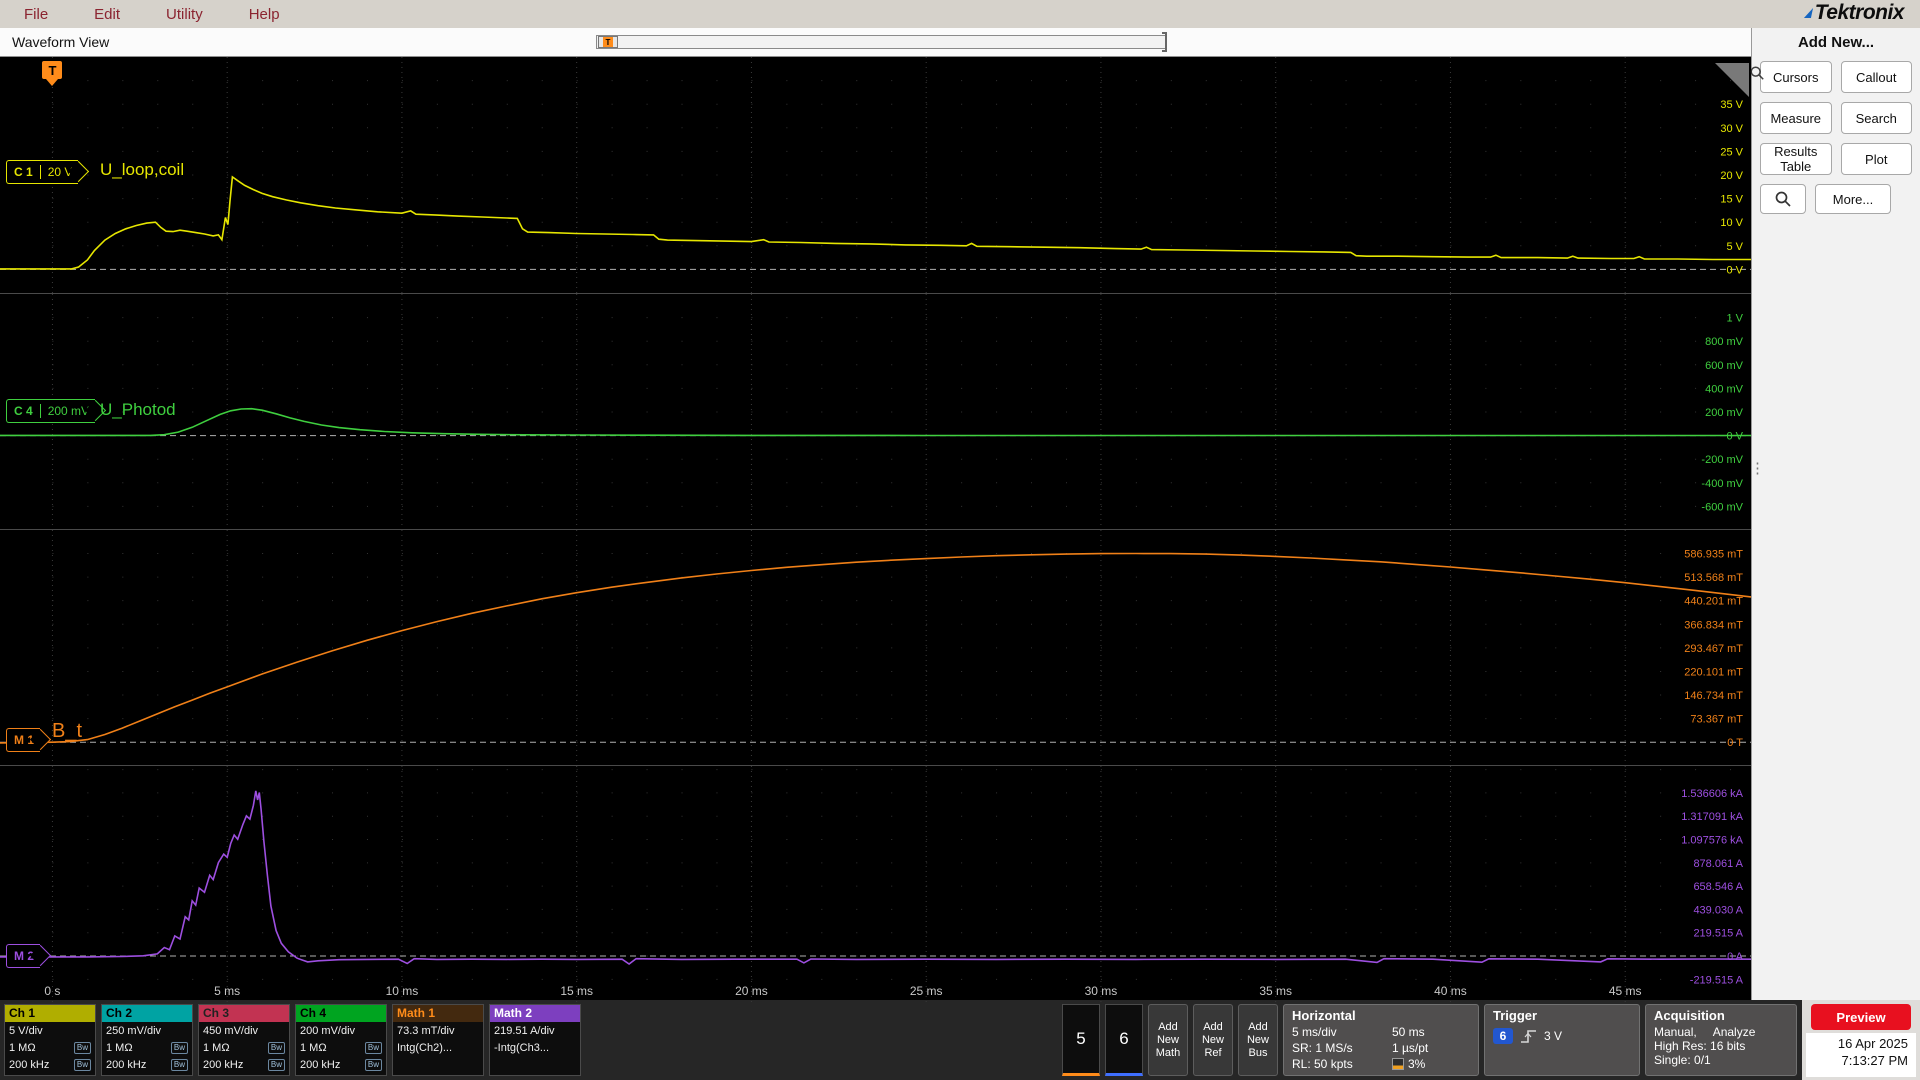 This screenshot has width=1920, height=1080. Describe the element at coordinates (1739, 80) in the screenshot. I see `zoom-corner-button` at that location.